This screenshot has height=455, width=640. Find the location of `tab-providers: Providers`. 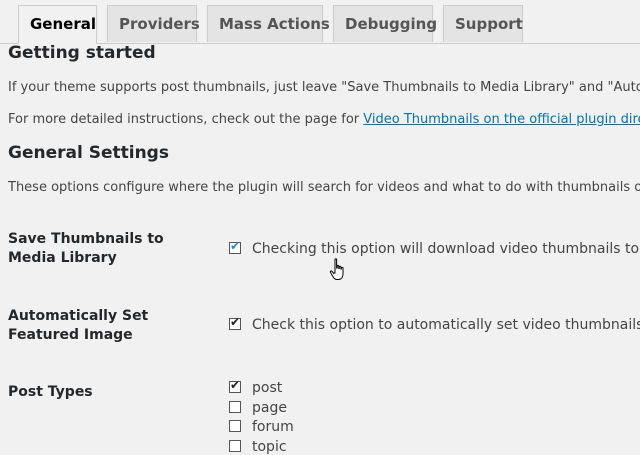

tab-providers: Providers is located at coordinates (153, 23).